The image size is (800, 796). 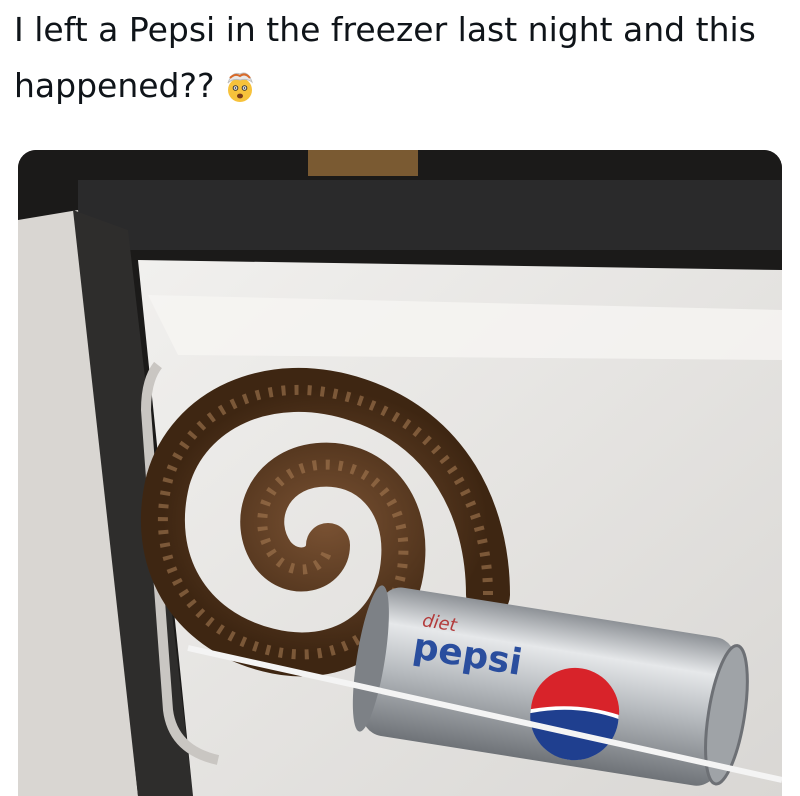 I want to click on exploding-head-emoji-icon, so click(x=240, y=92).